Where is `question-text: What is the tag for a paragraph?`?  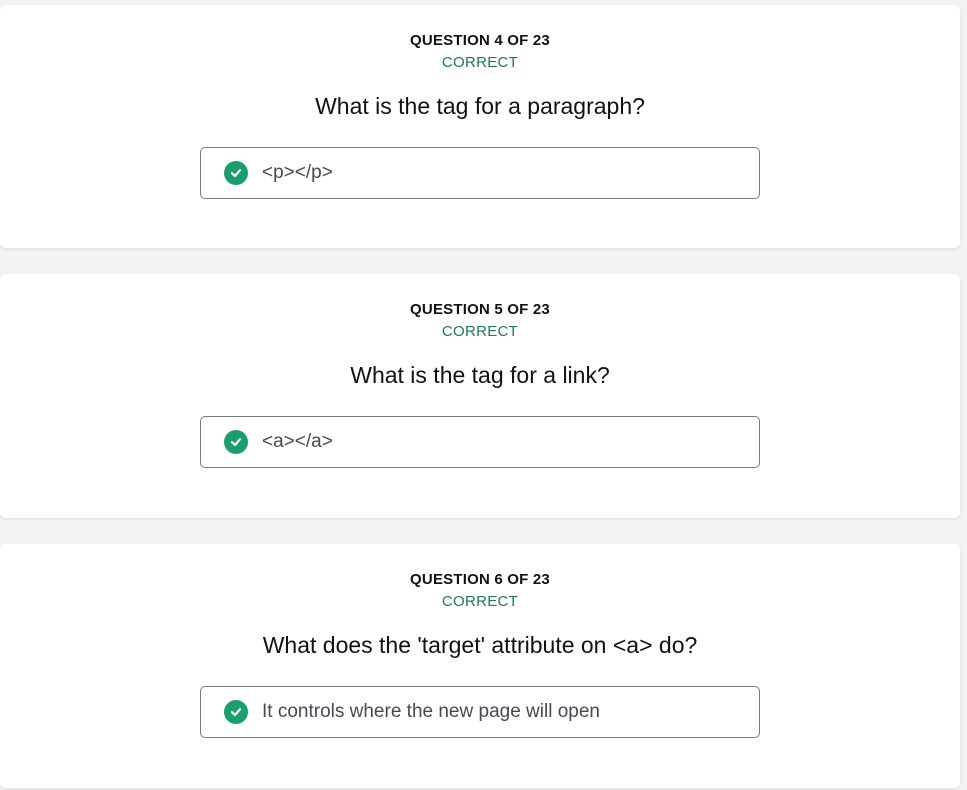 question-text: What is the tag for a paragraph? is located at coordinates (480, 106).